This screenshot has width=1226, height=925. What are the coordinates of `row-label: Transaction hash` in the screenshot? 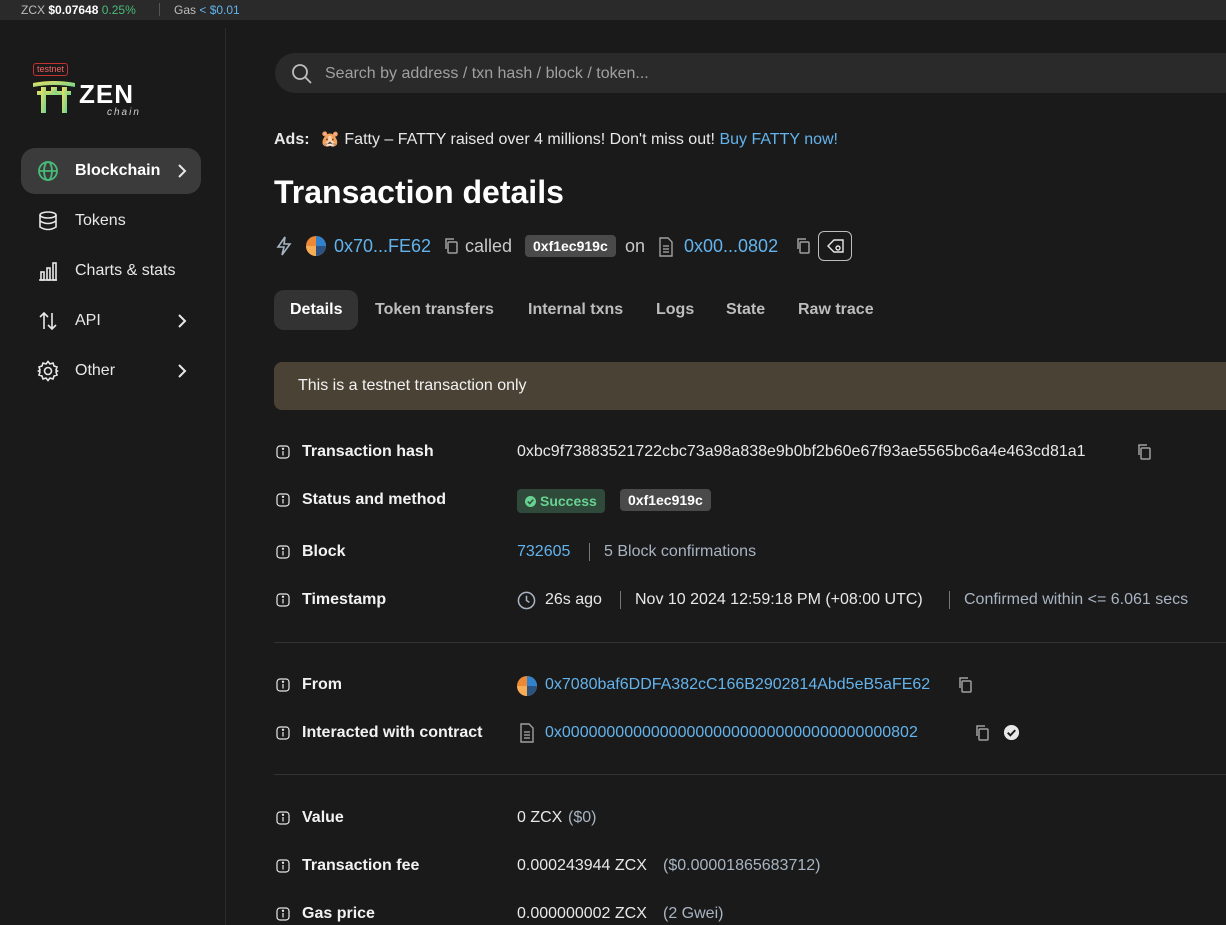 It's located at (368, 451).